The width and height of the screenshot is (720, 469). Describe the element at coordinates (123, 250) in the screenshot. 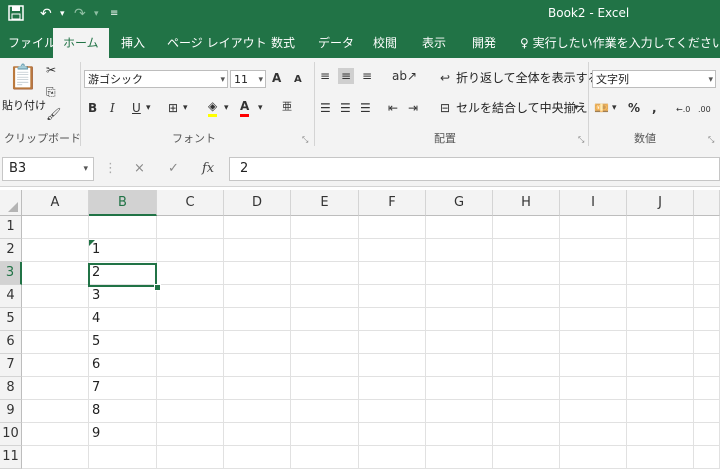

I see `cell-b2: 1` at that location.